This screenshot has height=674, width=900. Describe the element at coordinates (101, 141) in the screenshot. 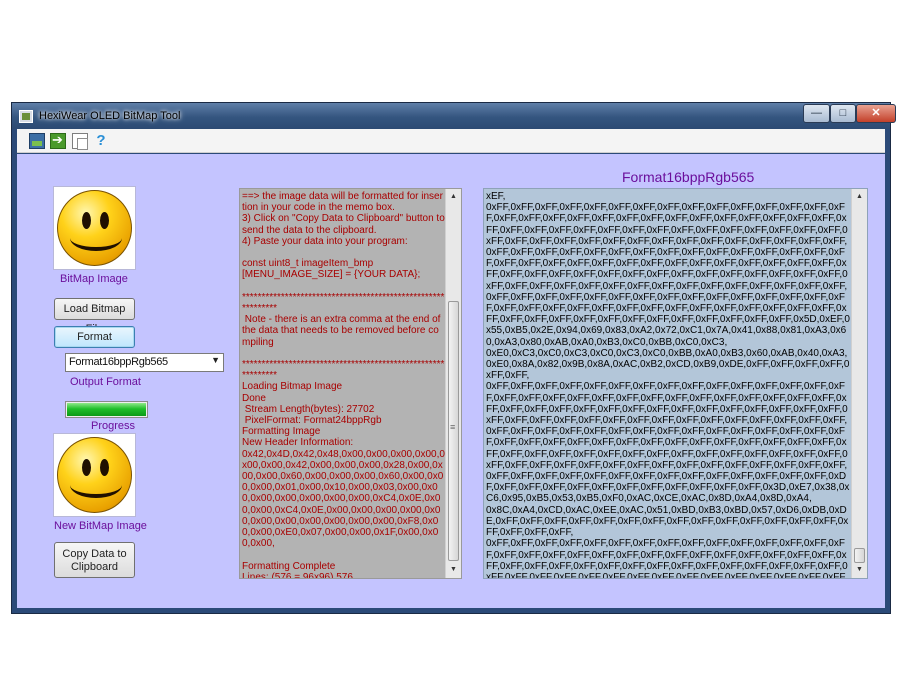

I see `help-icon: ?` at that location.